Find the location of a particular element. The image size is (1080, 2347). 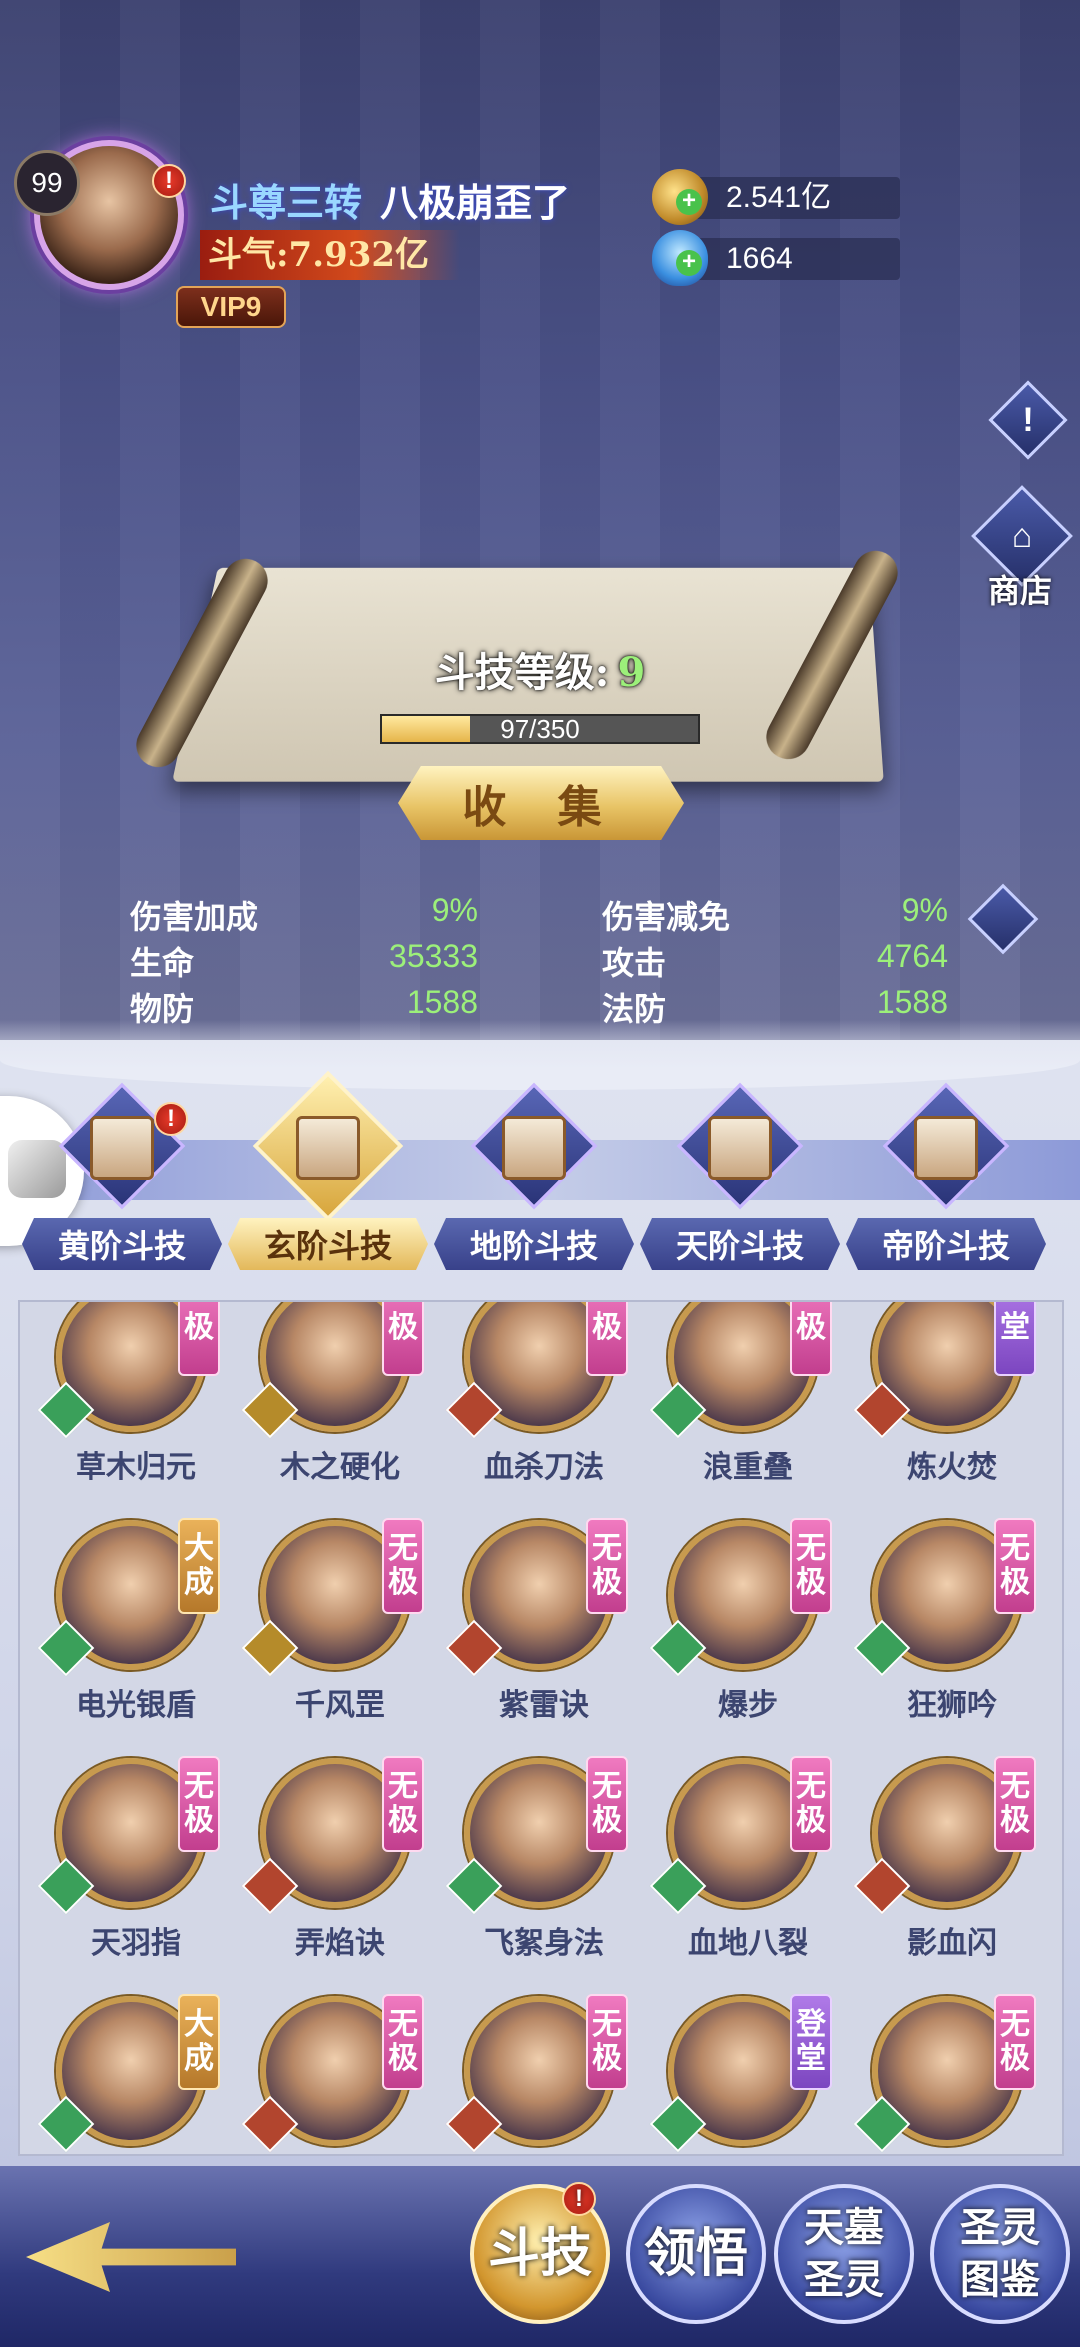

tab-skill-tier: 黄阶斗技! is located at coordinates (122, 1180).